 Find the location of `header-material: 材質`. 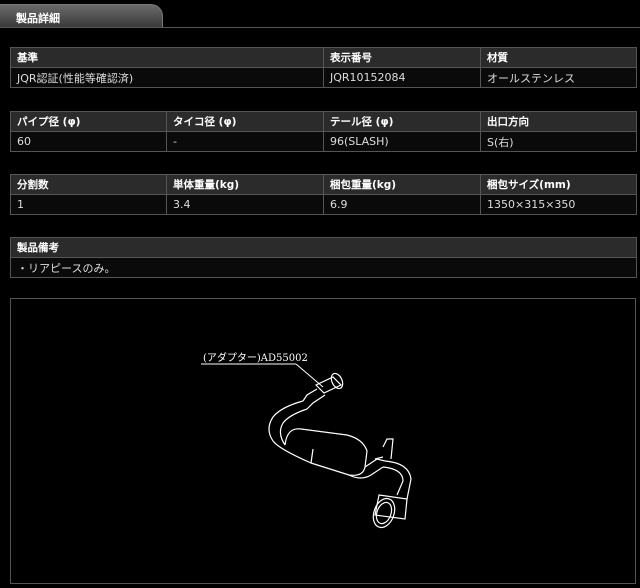

header-material: 材質 is located at coordinates (558, 57).